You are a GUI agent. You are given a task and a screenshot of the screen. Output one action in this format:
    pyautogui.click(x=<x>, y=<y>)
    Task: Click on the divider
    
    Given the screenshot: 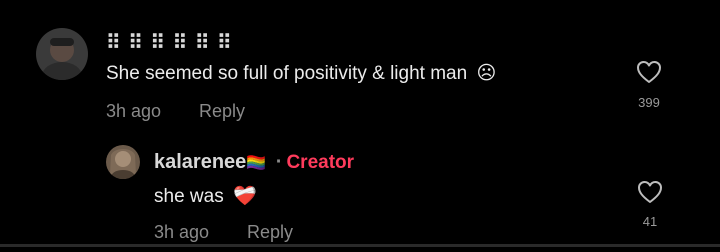 What is the action you would take?
    pyautogui.click(x=360, y=245)
    